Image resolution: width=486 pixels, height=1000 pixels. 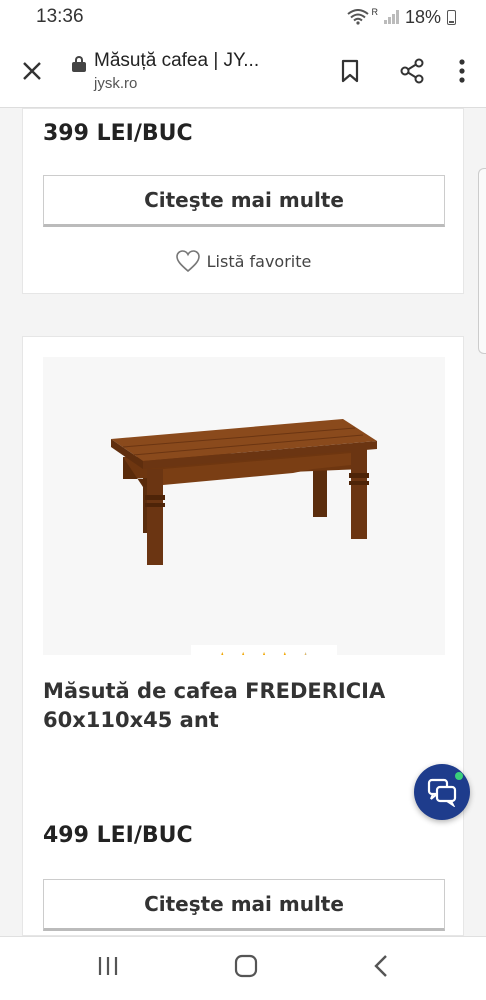 I want to click on rating-stars: ★ ★ ★ ★ ★, so click(x=264, y=650).